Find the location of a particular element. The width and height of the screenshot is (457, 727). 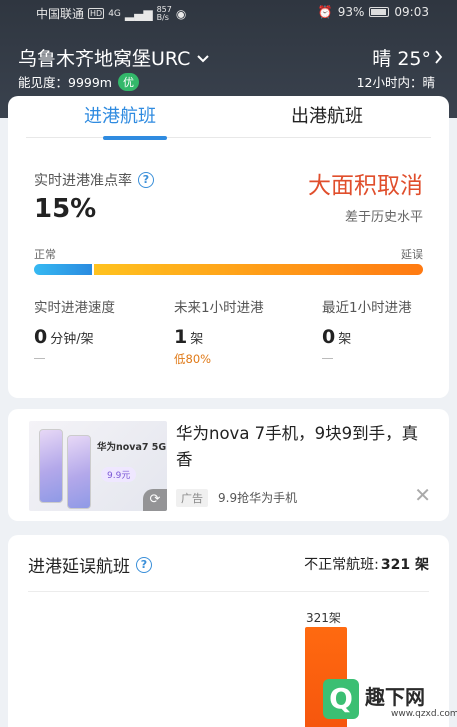

stat-arrival-speed: 实时进港速度 0 分钟/架 is located at coordinates (74, 327).